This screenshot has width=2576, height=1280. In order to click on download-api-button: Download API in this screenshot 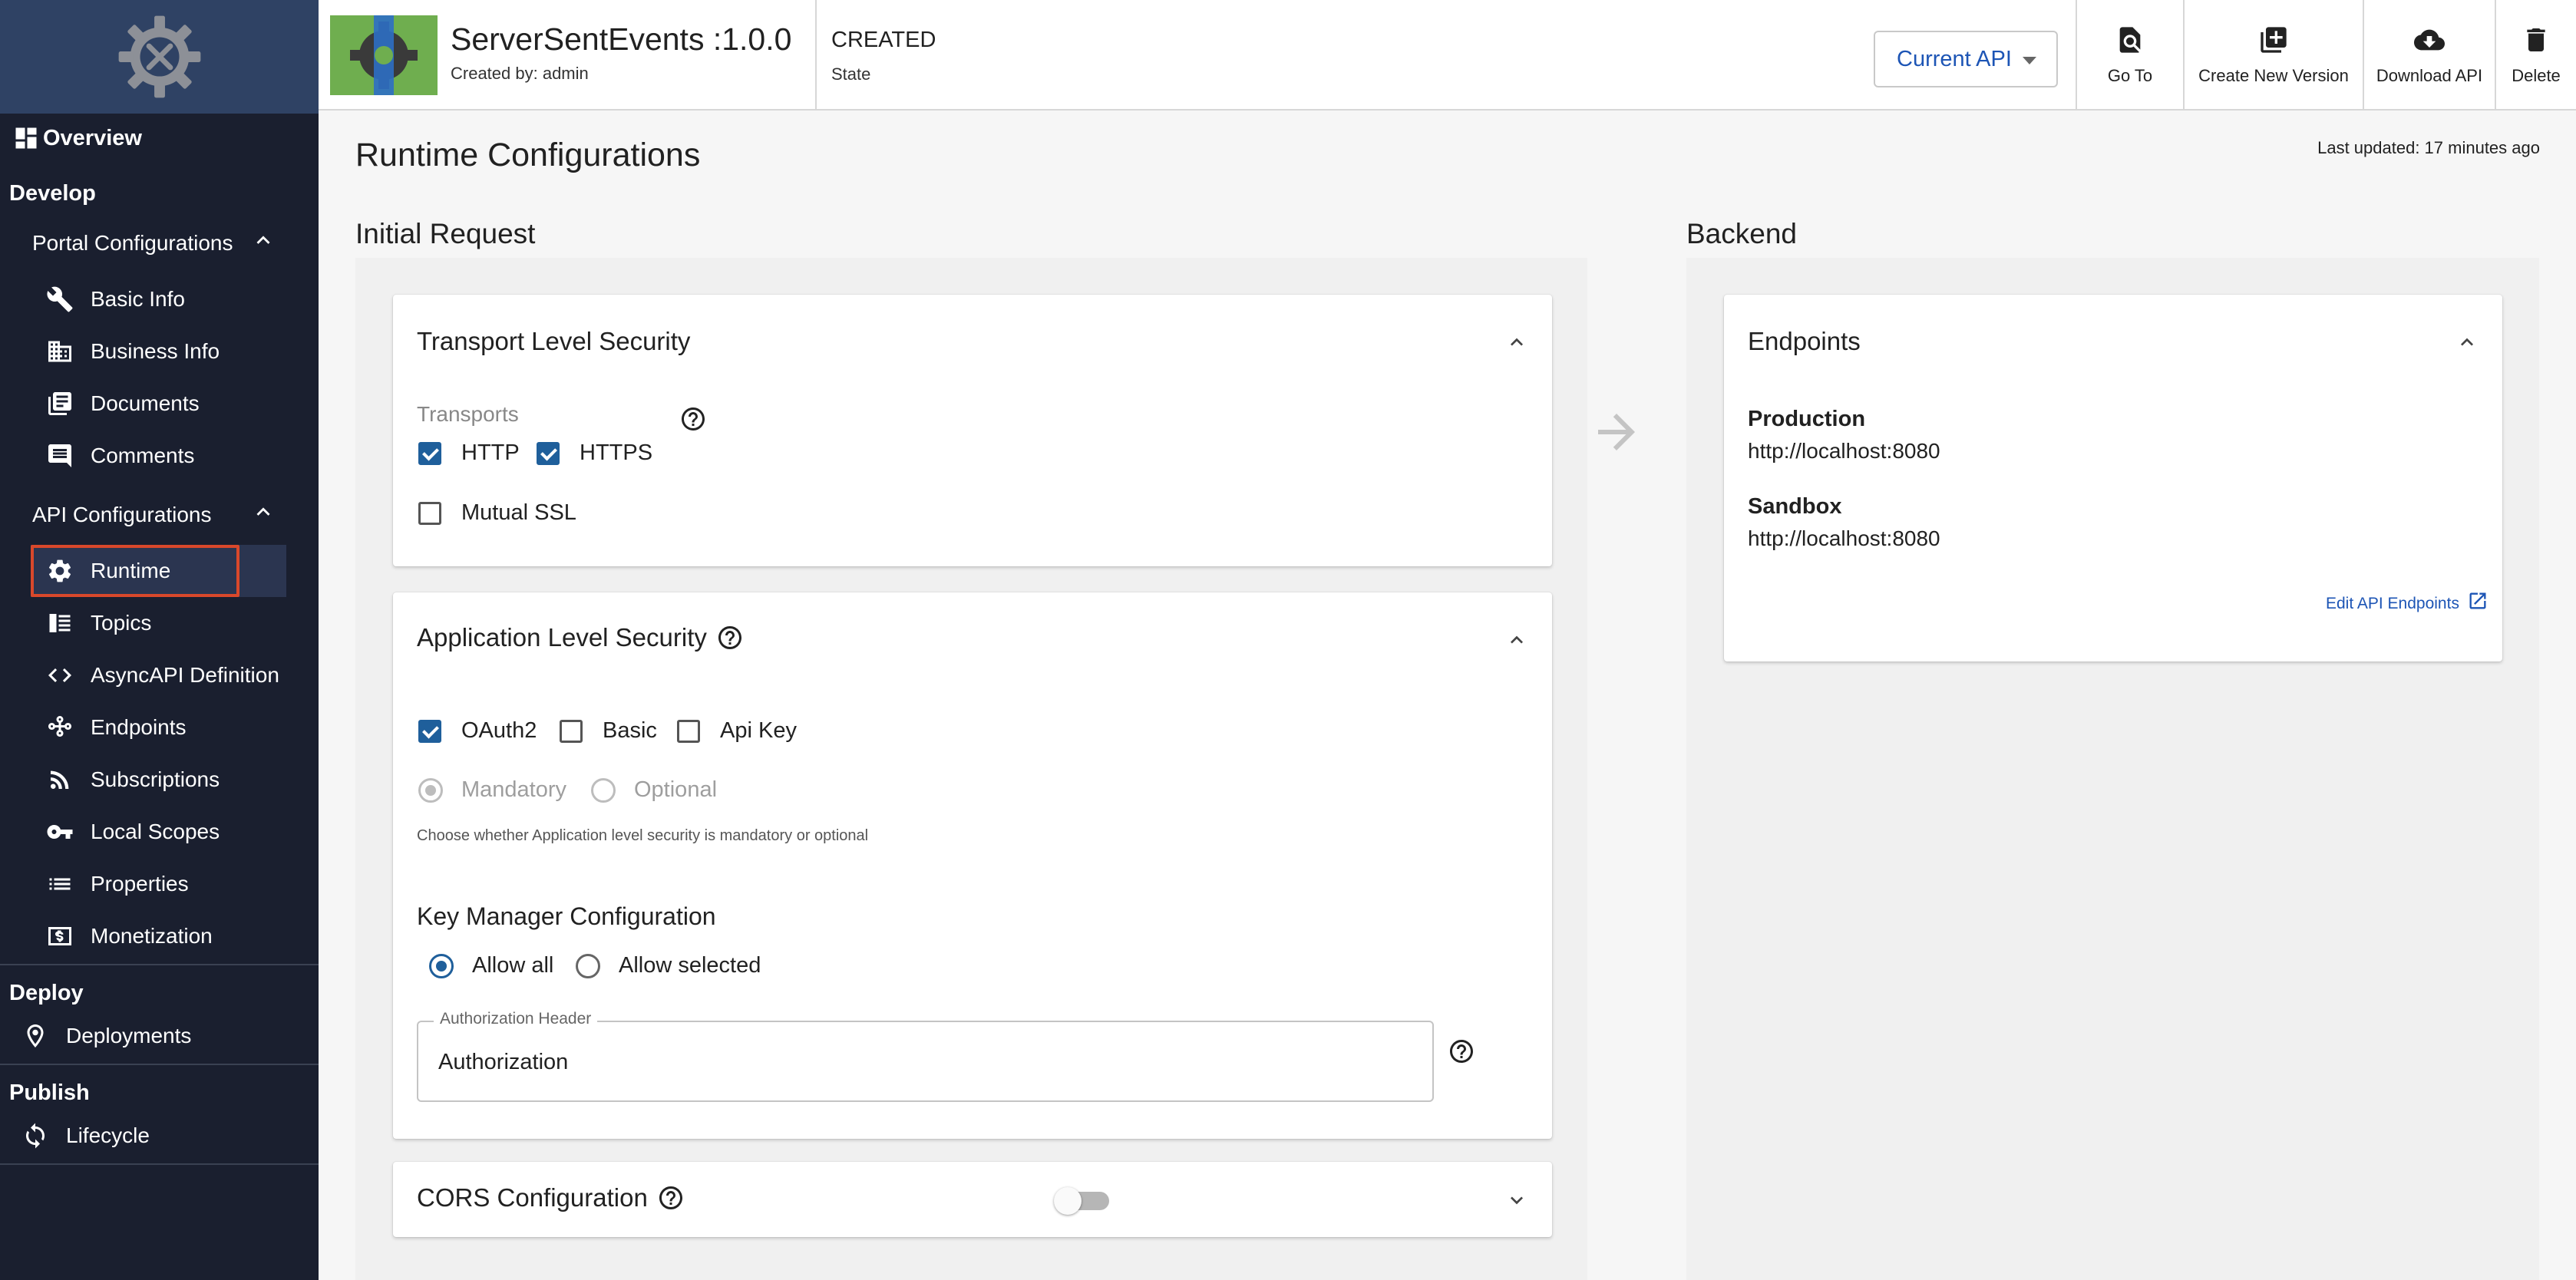, I will do `click(2429, 56)`.